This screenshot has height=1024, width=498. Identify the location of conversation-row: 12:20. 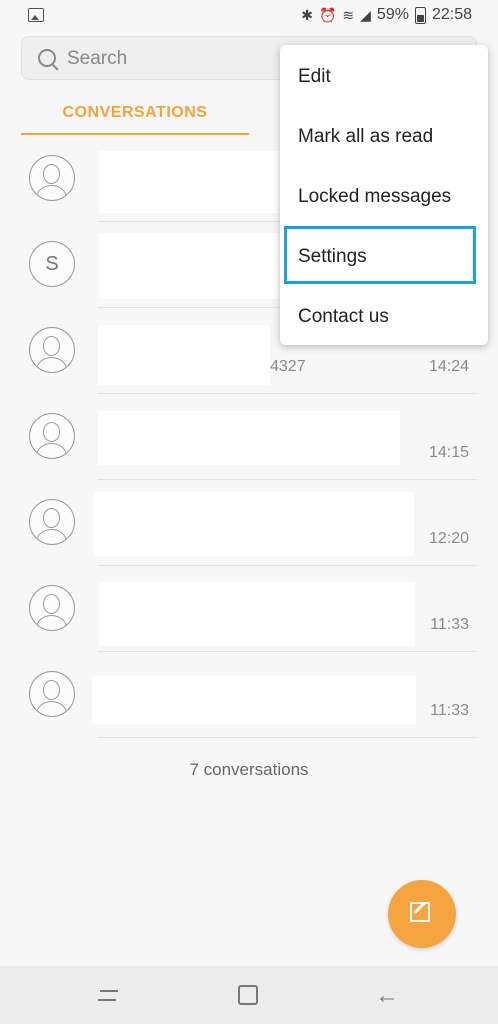
(249, 523).